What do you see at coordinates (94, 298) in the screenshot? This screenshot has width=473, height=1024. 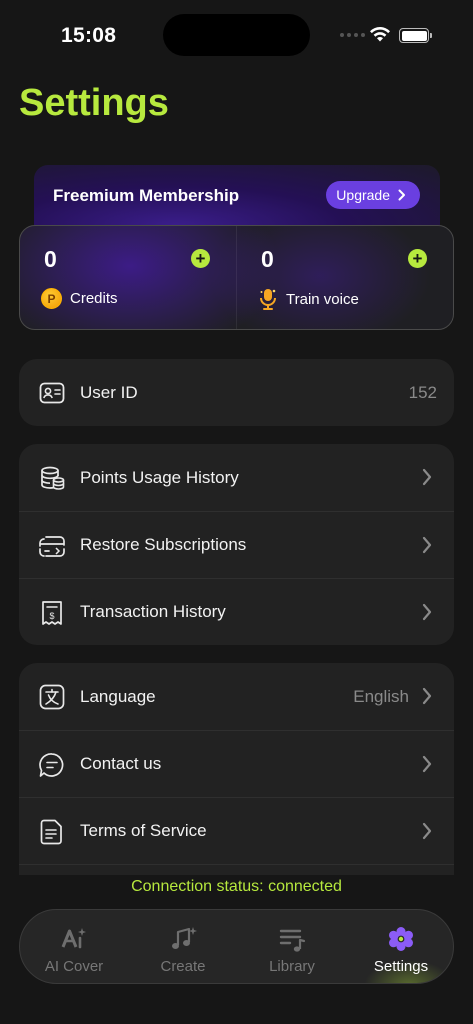 I see `credits-label: Credits` at bounding box center [94, 298].